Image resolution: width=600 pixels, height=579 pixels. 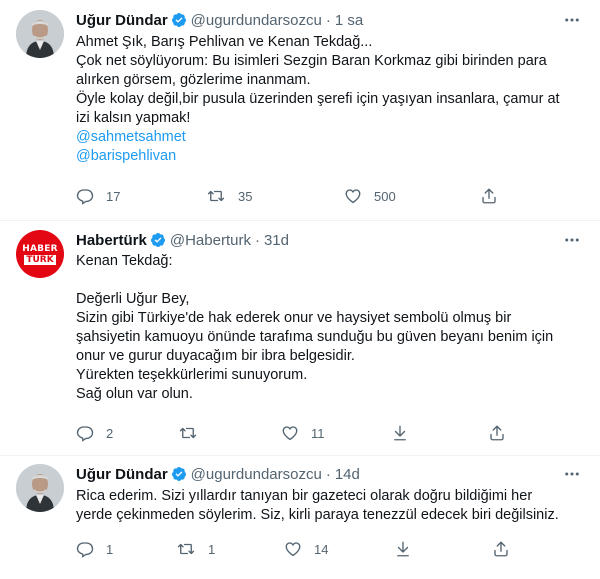 What do you see at coordinates (256, 474) in the screenshot?
I see `author-handle: @ugurdundarsozcu` at bounding box center [256, 474].